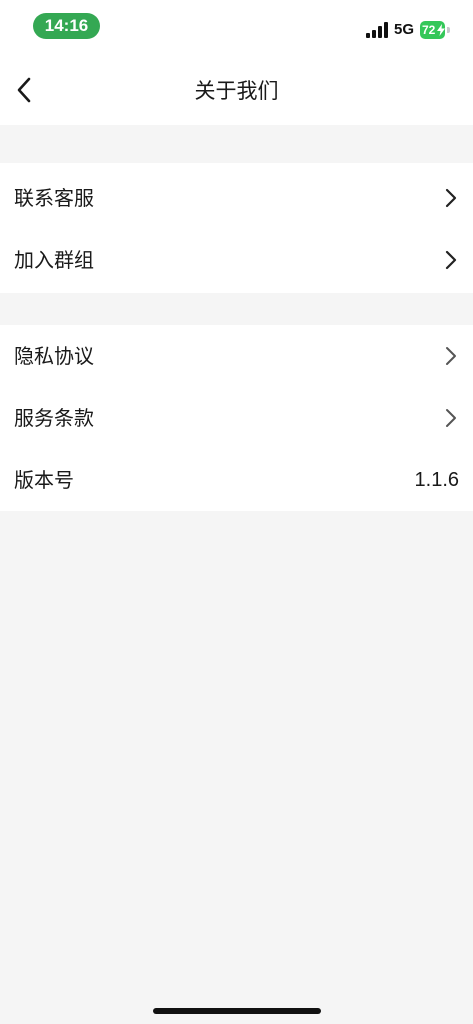 The height and width of the screenshot is (1024, 473). What do you see at coordinates (236, 28) in the screenshot?
I see `status-bar: 14:16 5G 72` at bounding box center [236, 28].